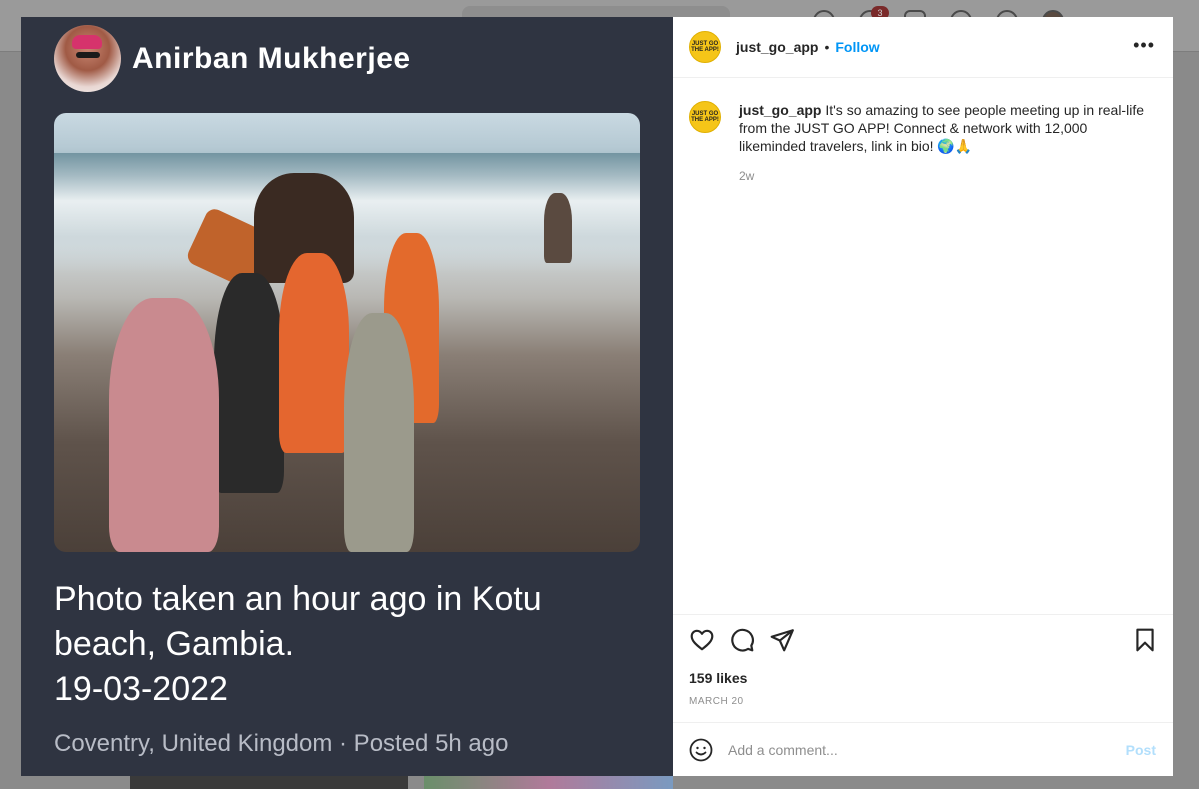 This screenshot has width=1199, height=789. I want to click on location-posted: Coventry, United Kingdom · Posted 5h ago, so click(281, 743).